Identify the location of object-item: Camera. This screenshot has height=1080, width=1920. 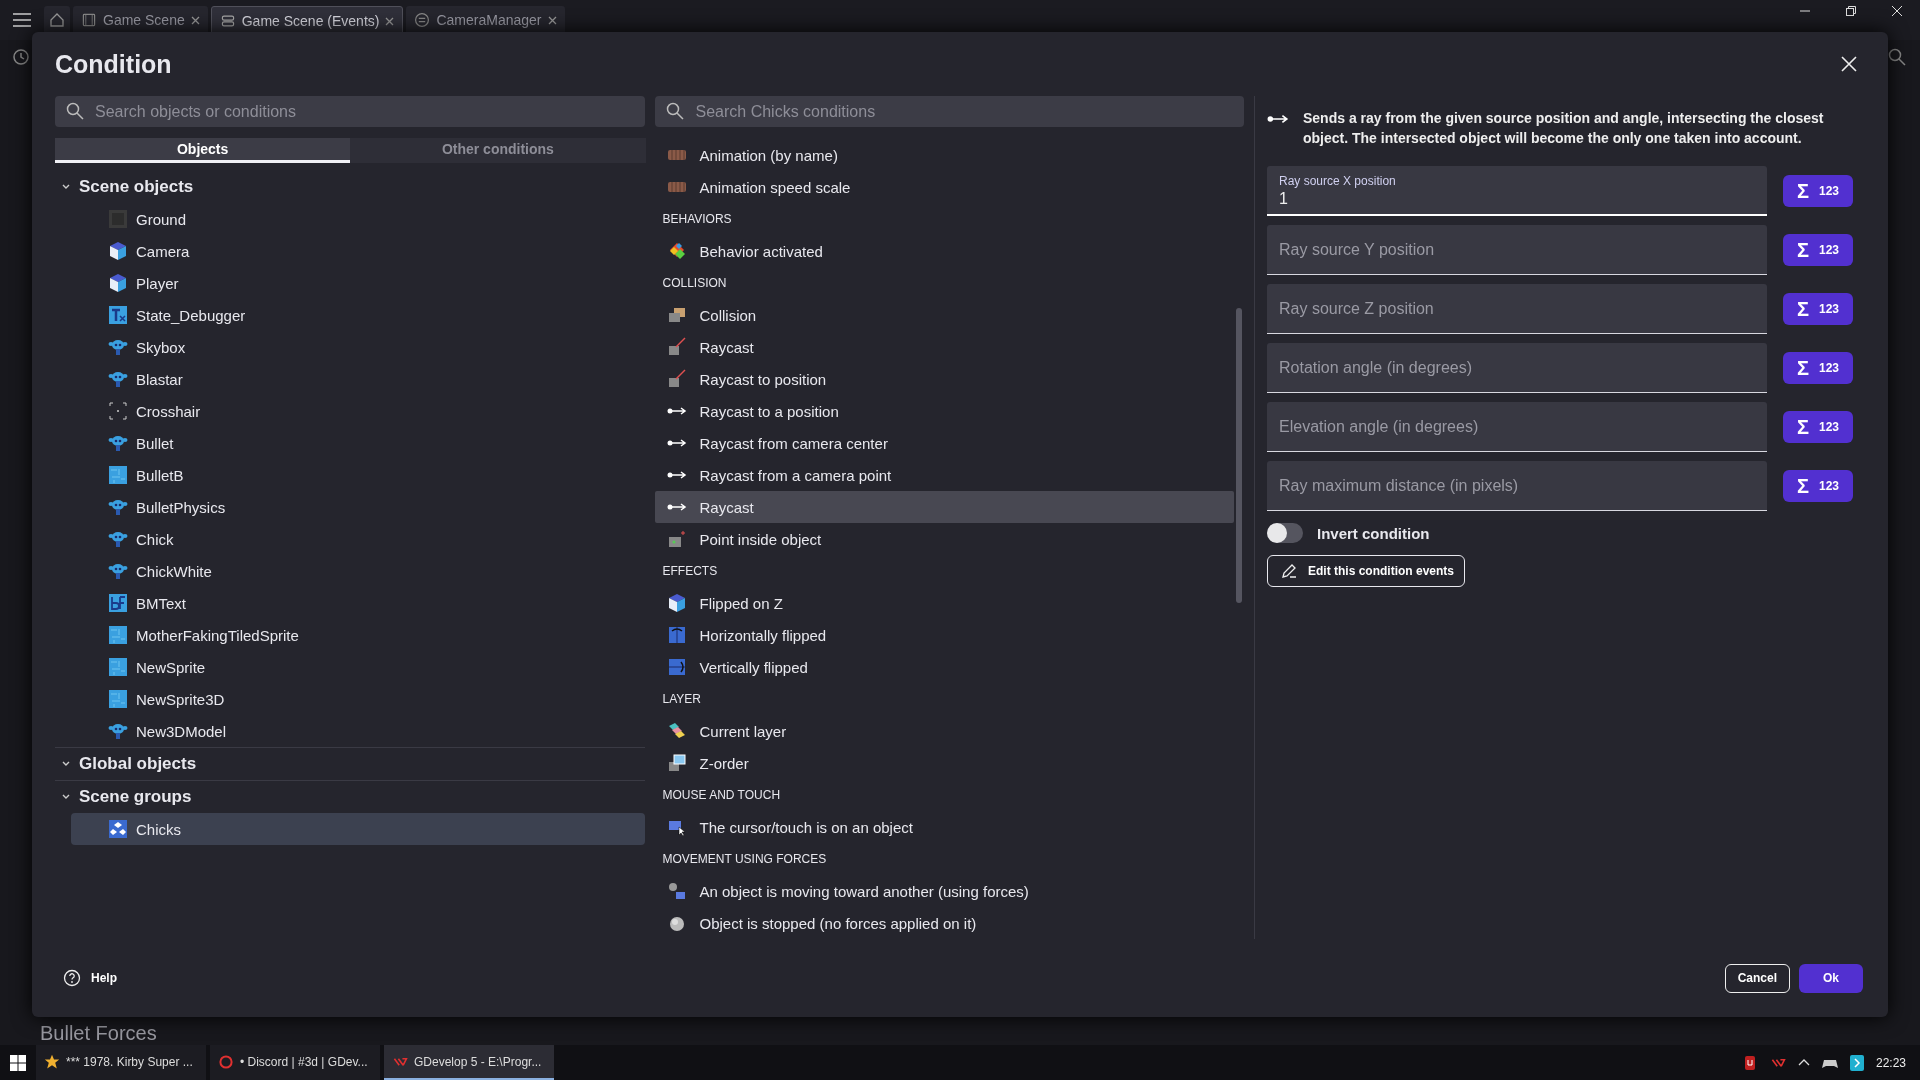
(358, 251).